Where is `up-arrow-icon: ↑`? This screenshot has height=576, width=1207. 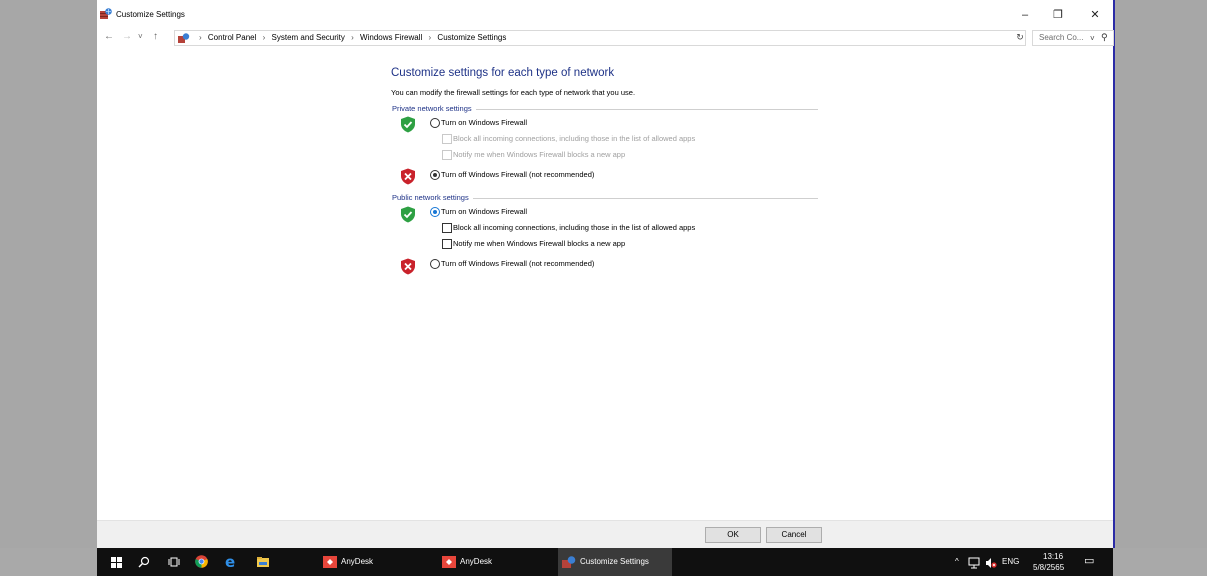
up-arrow-icon: ↑ is located at coordinates (155, 37).